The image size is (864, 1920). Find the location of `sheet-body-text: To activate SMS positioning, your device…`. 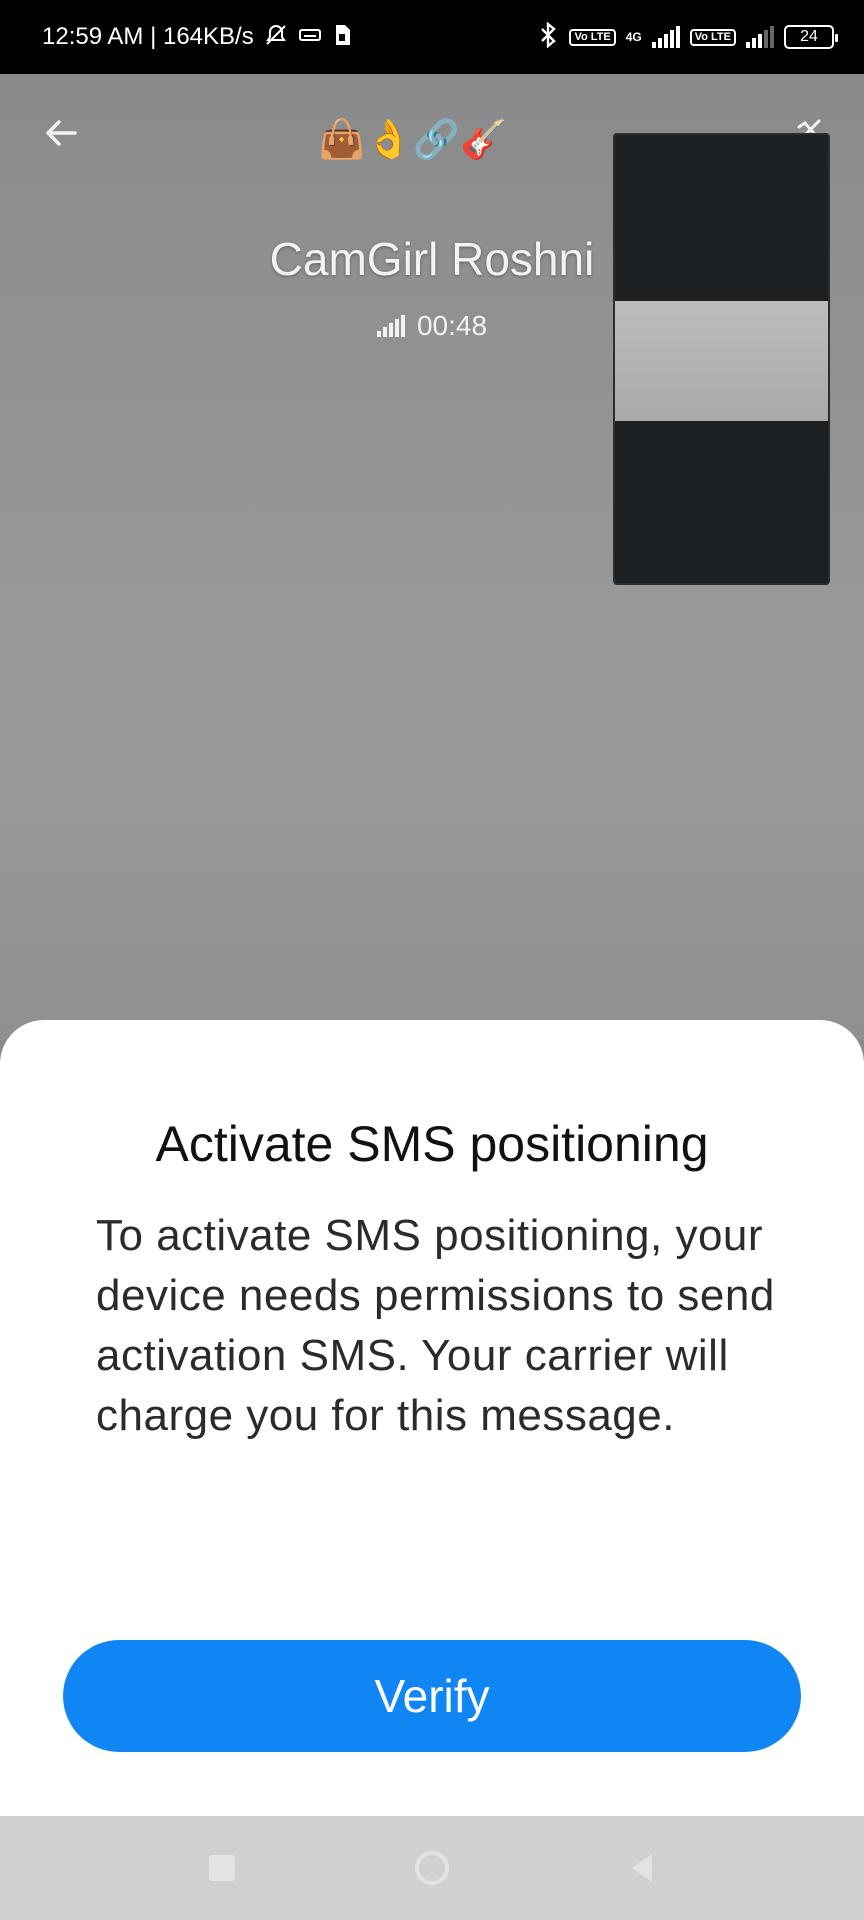

sheet-body-text: To activate SMS positioning, your device… is located at coordinates (435, 1325).